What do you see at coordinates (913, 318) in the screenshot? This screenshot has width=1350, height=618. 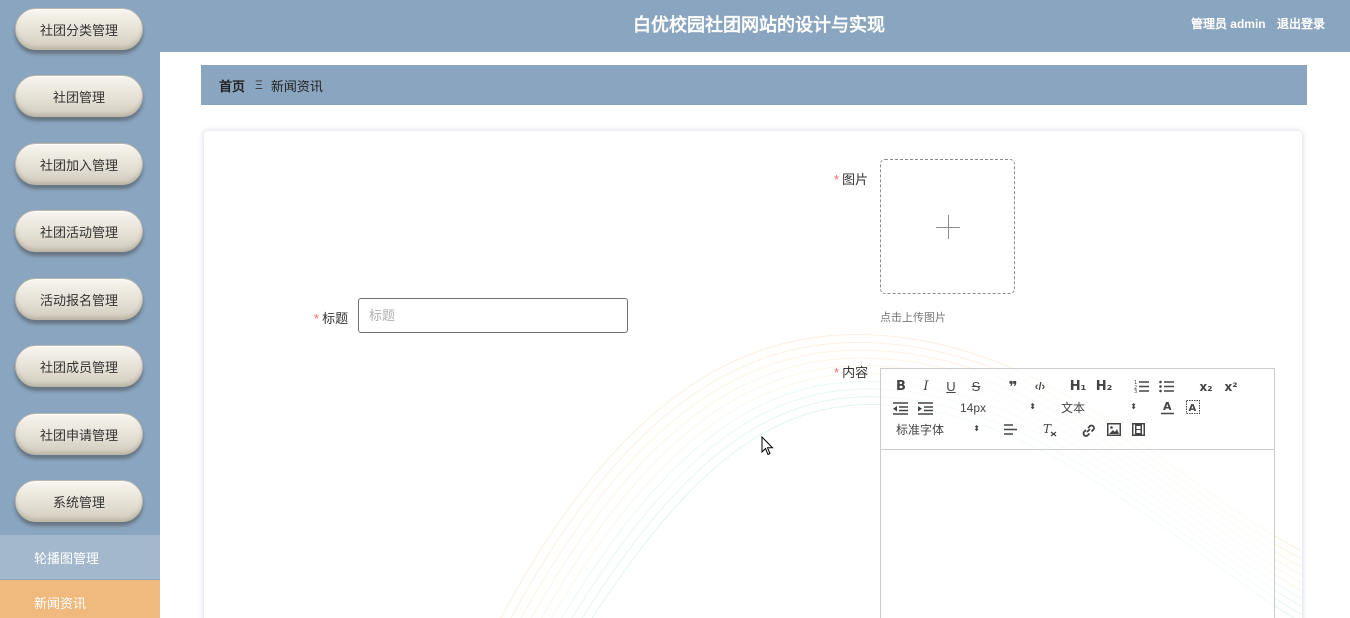 I see `upload-tip: 点击上传图片` at bounding box center [913, 318].